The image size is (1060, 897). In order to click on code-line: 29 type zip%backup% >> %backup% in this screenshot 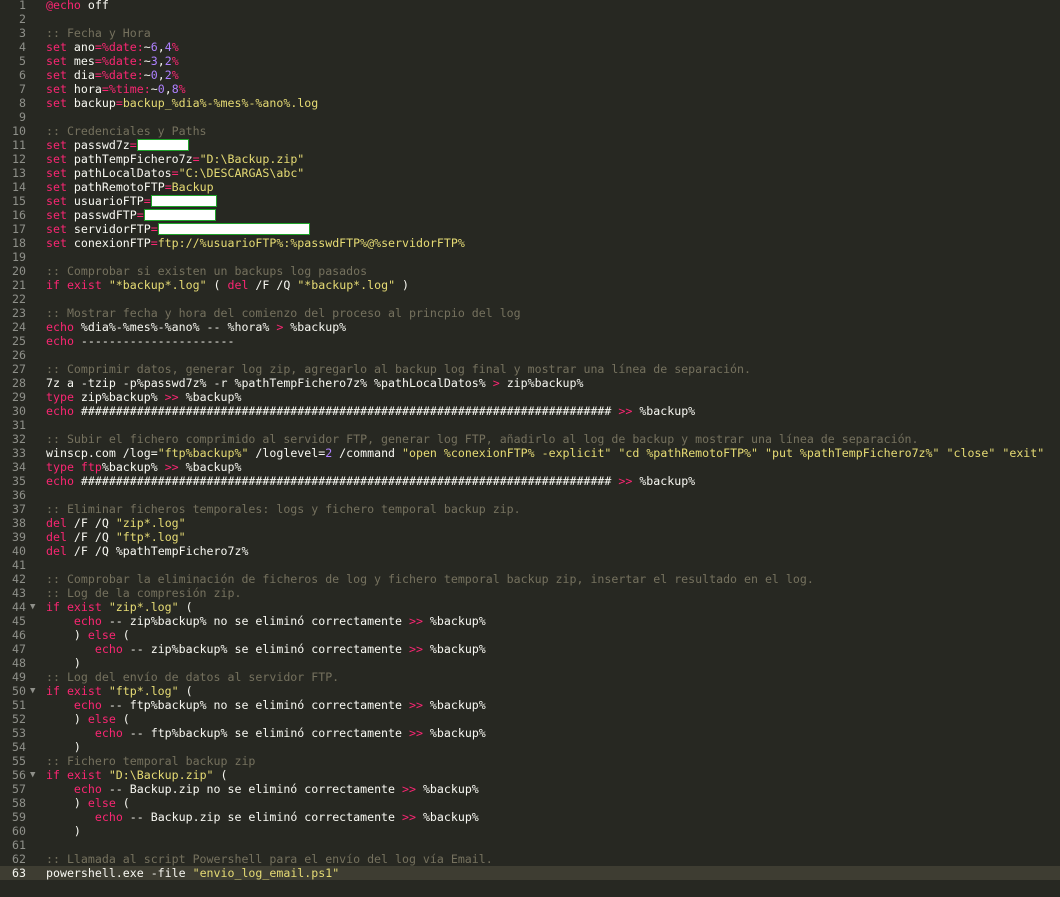, I will do `click(530, 397)`.